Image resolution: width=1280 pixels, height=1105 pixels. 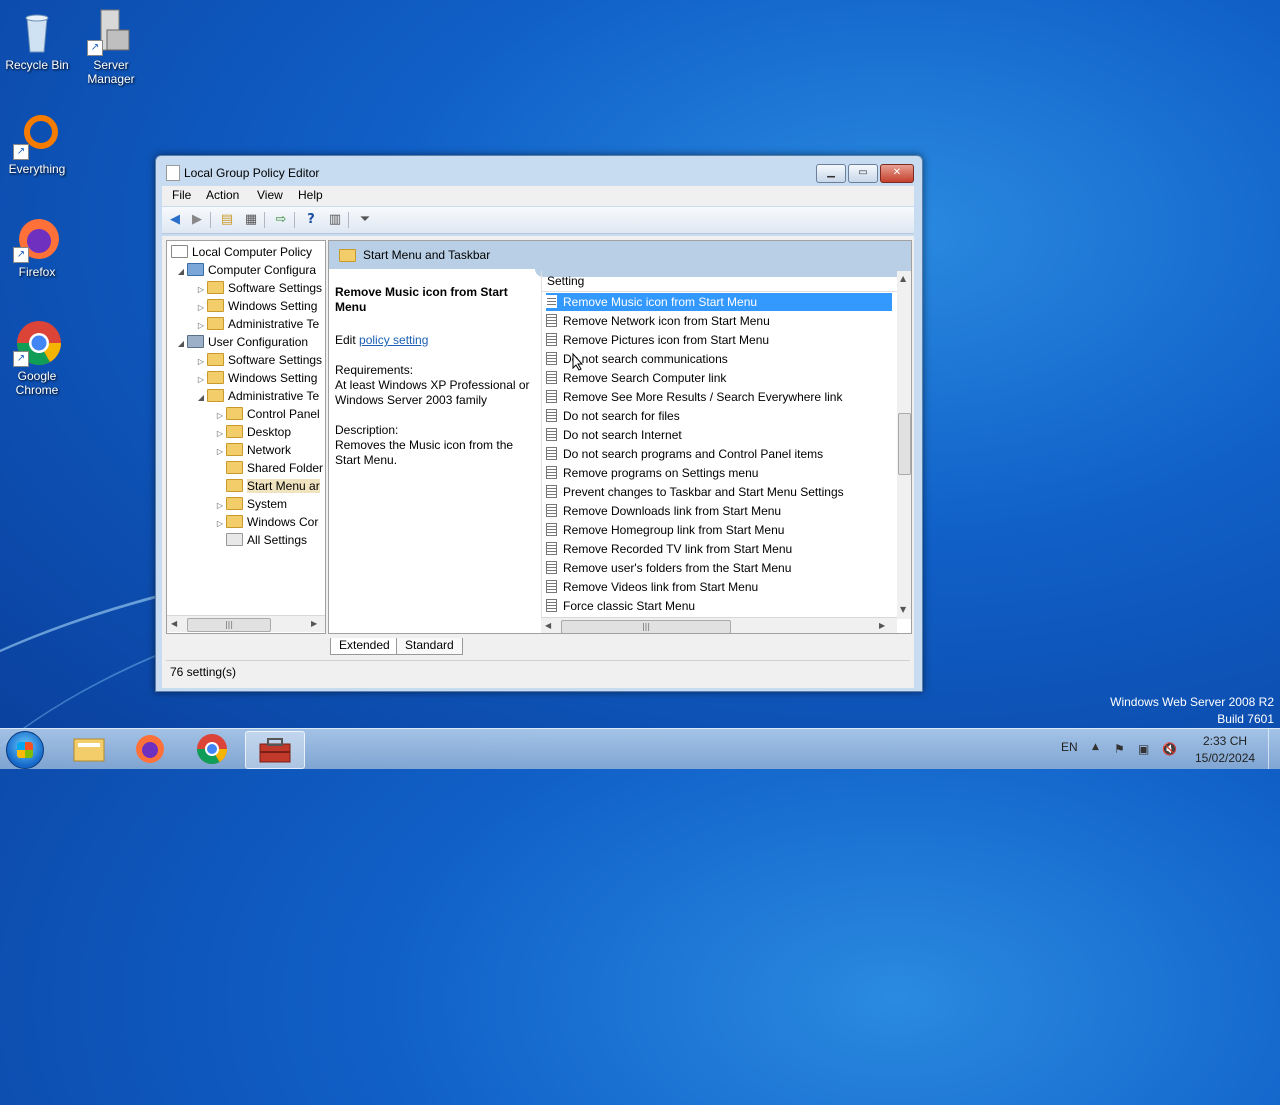 What do you see at coordinates (661, 587) in the screenshot?
I see `setting-label: Remove Videos link from Start Menu` at bounding box center [661, 587].